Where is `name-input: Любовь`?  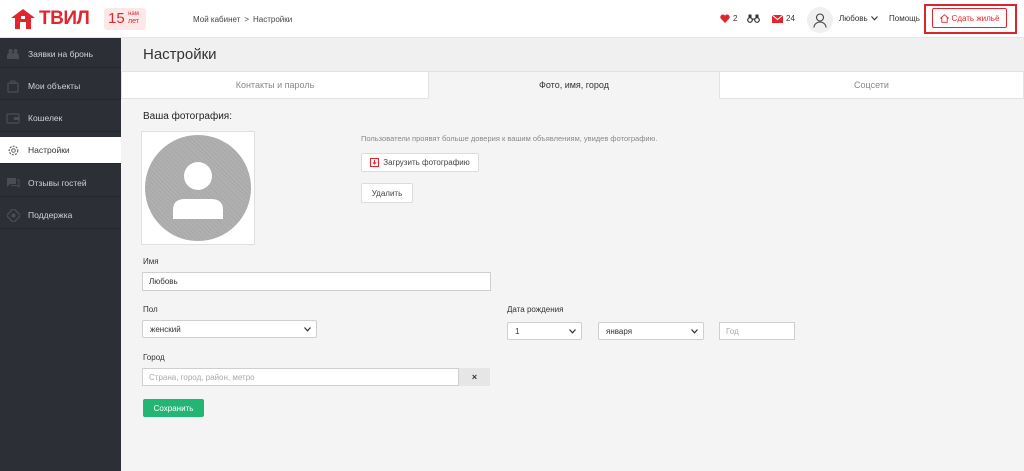
name-input: Любовь is located at coordinates (316, 281).